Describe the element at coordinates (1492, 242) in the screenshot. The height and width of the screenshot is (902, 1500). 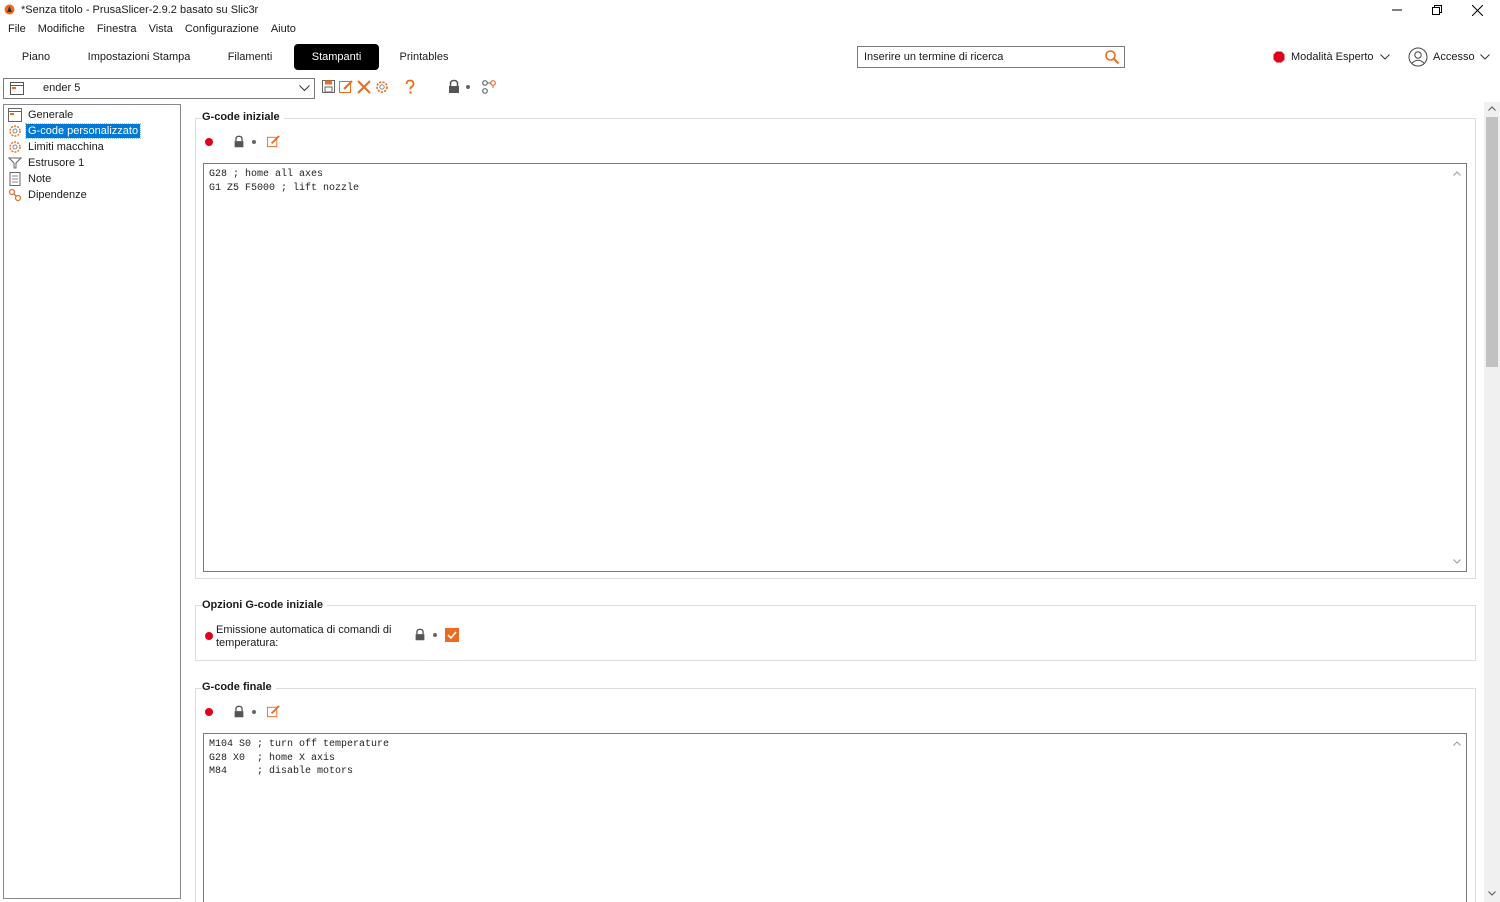
I see `scrollbar-thumb` at that location.